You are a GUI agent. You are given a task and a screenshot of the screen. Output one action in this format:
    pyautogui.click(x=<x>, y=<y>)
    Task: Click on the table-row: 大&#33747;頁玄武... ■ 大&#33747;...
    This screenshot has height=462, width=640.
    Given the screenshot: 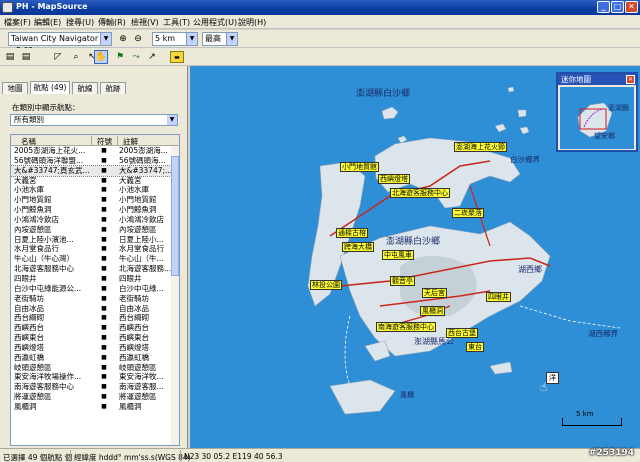 What is the action you would take?
    pyautogui.click(x=92, y=170)
    